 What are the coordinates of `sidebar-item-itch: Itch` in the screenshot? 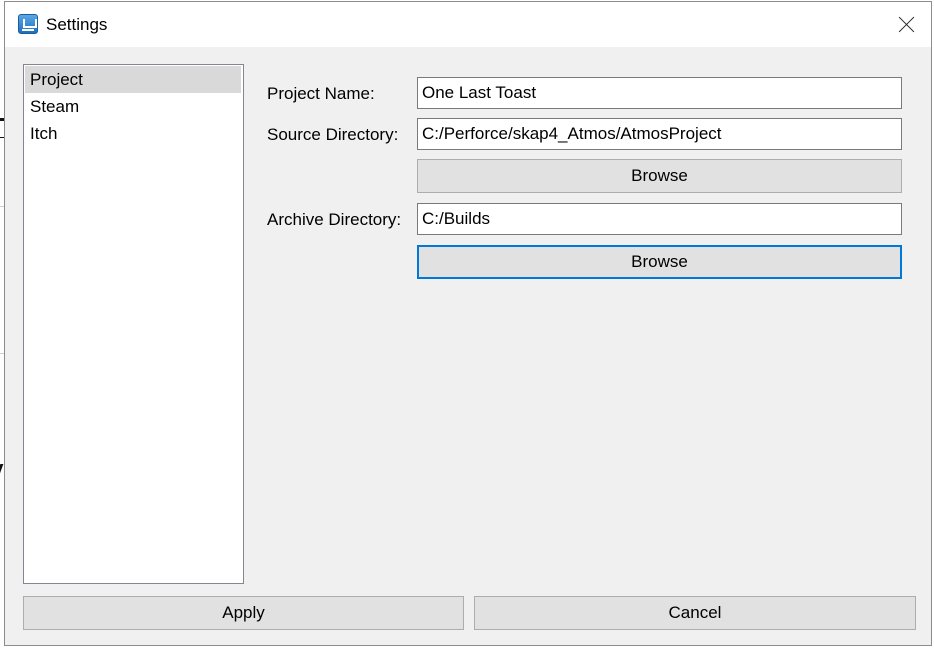 It's located at (133, 133).